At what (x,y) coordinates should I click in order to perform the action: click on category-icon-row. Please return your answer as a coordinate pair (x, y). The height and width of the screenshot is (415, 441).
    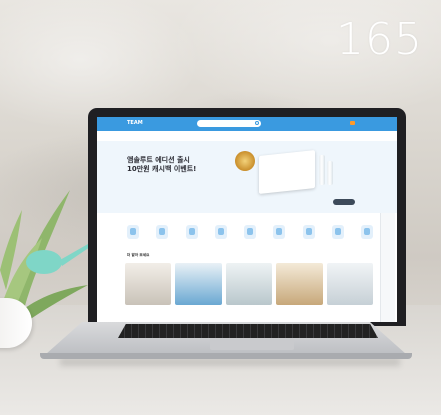
    Looking at the image, I should click on (250, 232).